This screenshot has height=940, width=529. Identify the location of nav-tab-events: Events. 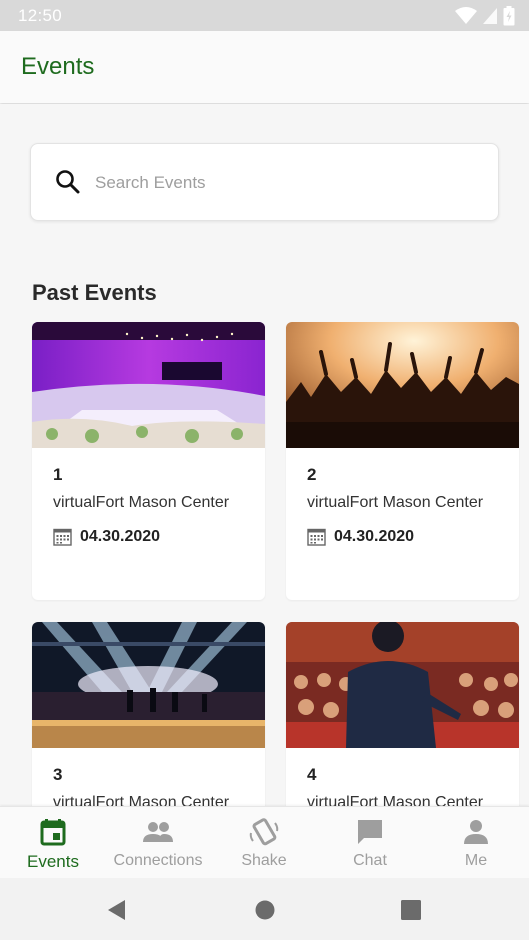
(53, 843).